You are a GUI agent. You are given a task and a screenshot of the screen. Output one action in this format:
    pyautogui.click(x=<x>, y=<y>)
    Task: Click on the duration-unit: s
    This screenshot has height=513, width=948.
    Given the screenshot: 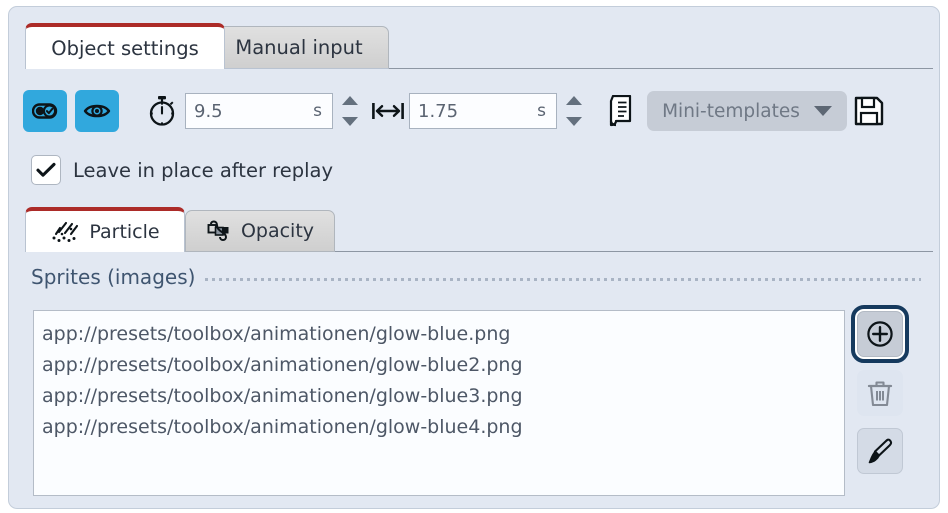 What is the action you would take?
    pyautogui.click(x=541, y=111)
    